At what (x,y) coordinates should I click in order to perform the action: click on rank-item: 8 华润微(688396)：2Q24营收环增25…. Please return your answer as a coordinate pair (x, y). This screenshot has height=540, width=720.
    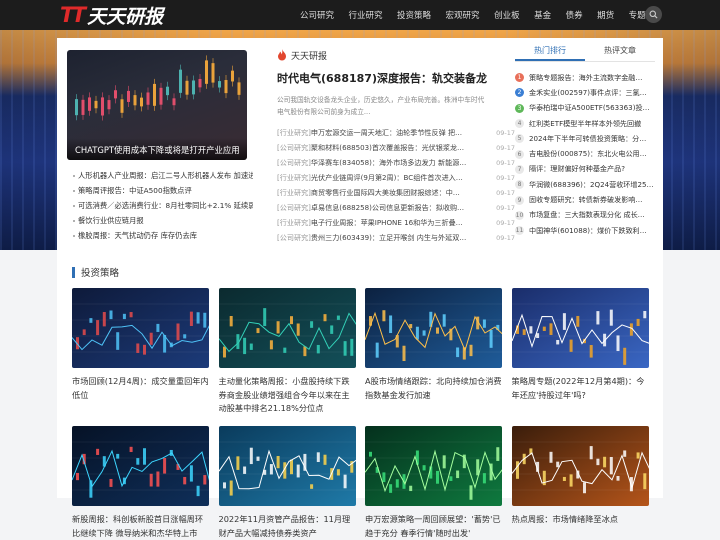
    Looking at the image, I should click on (585, 184).